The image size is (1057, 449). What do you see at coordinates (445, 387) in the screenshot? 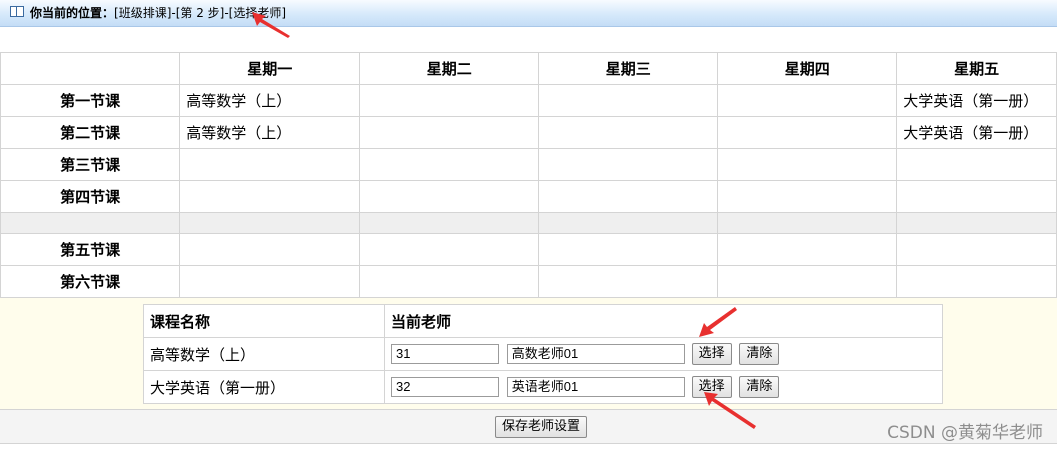
I see `teacher-id-input: 32` at bounding box center [445, 387].